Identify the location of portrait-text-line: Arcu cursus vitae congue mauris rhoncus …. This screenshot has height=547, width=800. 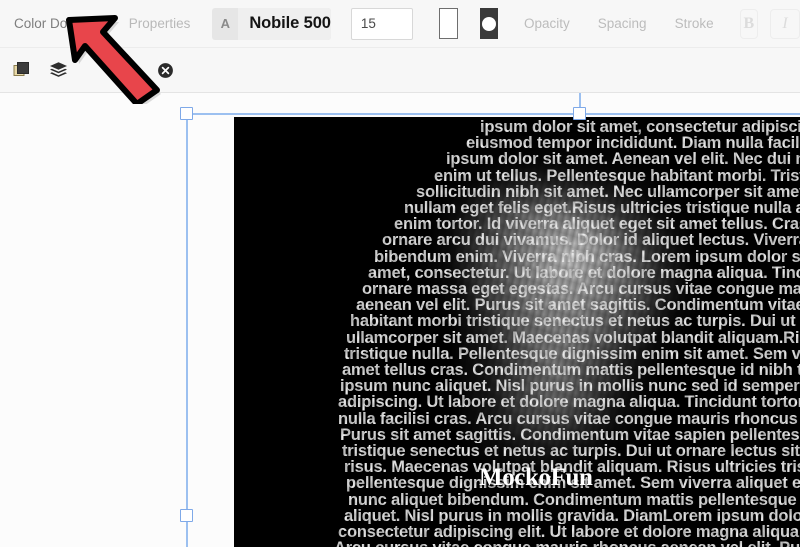
(567, 543).